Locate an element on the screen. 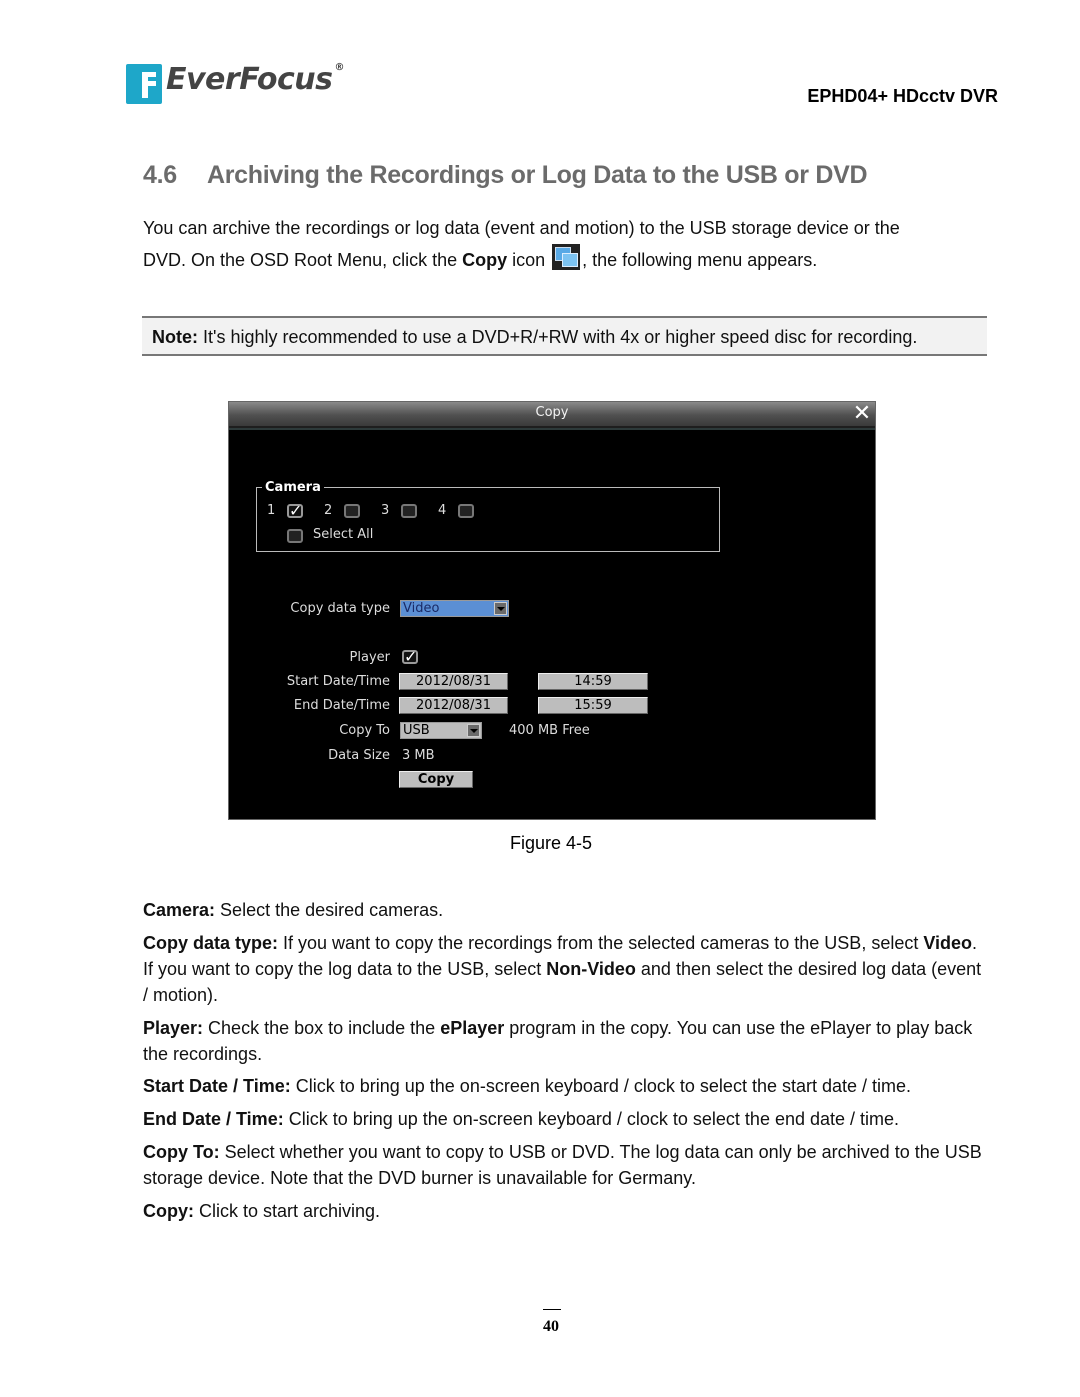 This screenshot has width=1080, height=1397. dialog-title-bar: Copy is located at coordinates (552, 415).